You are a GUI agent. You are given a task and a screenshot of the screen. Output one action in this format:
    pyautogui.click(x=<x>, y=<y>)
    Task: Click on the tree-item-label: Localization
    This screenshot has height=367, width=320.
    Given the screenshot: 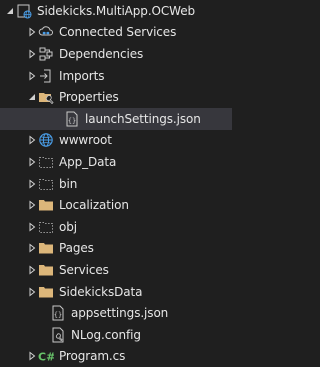 What is the action you would take?
    pyautogui.click(x=94, y=205)
    